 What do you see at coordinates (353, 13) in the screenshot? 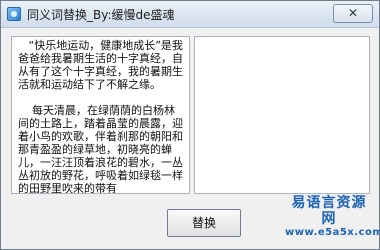
I see `close-button: ✕` at bounding box center [353, 13].